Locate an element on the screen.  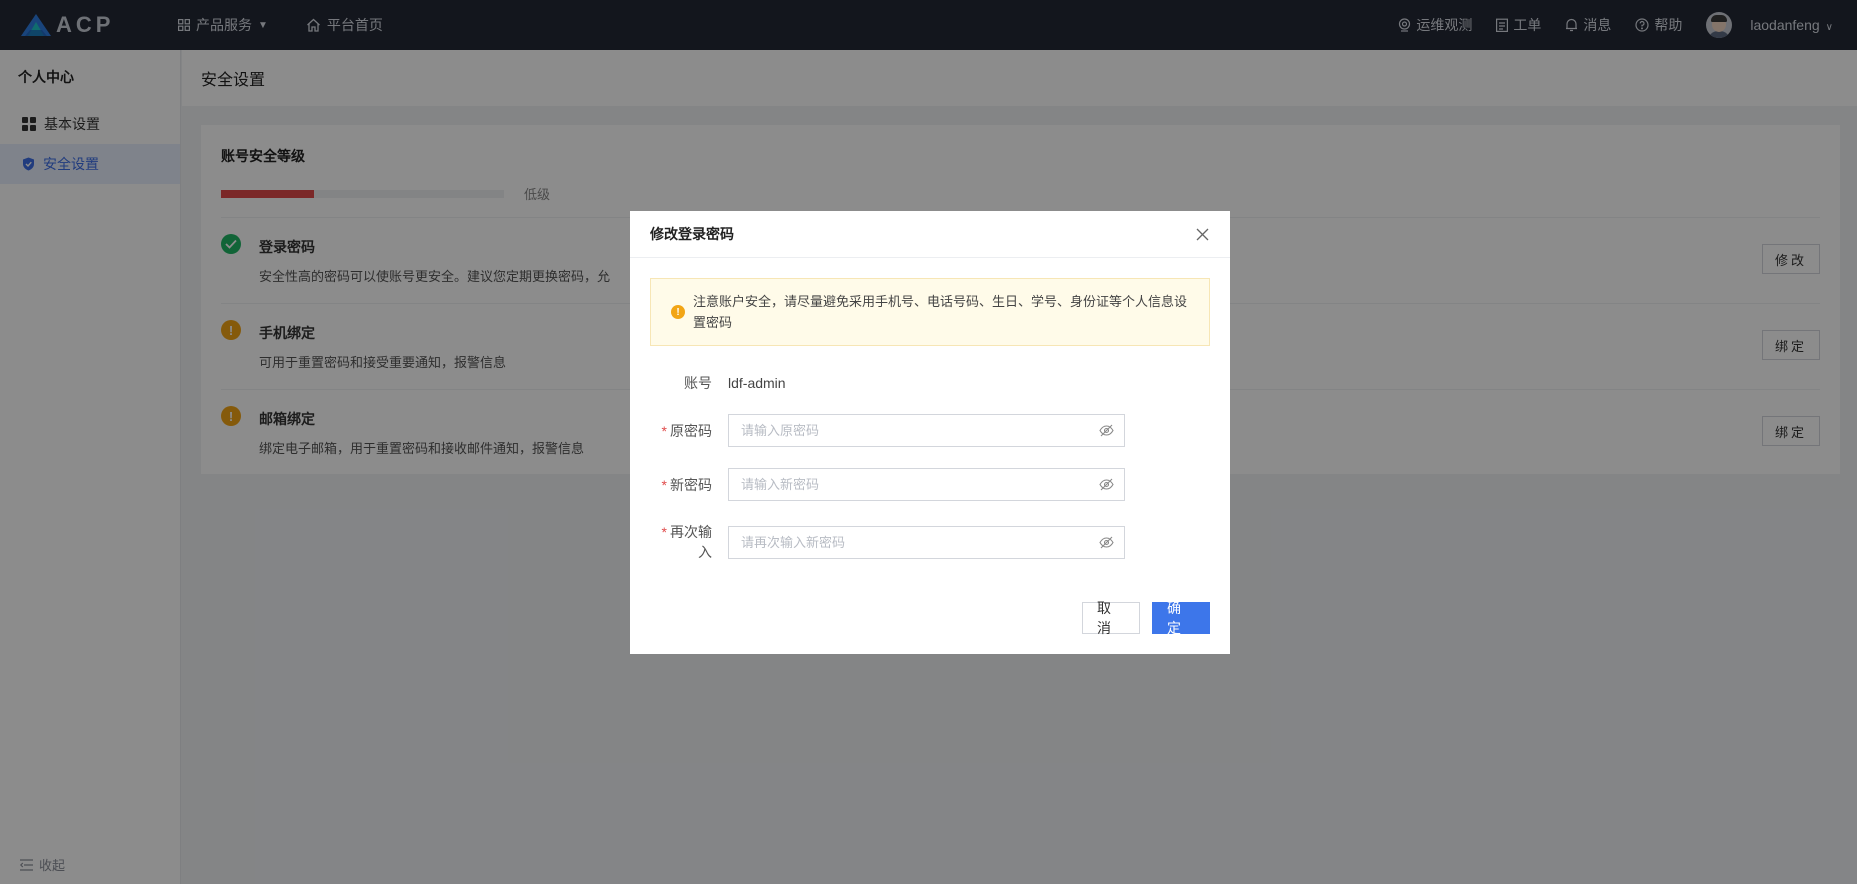
modal-header: 修改登录密码 is located at coordinates (930, 234).